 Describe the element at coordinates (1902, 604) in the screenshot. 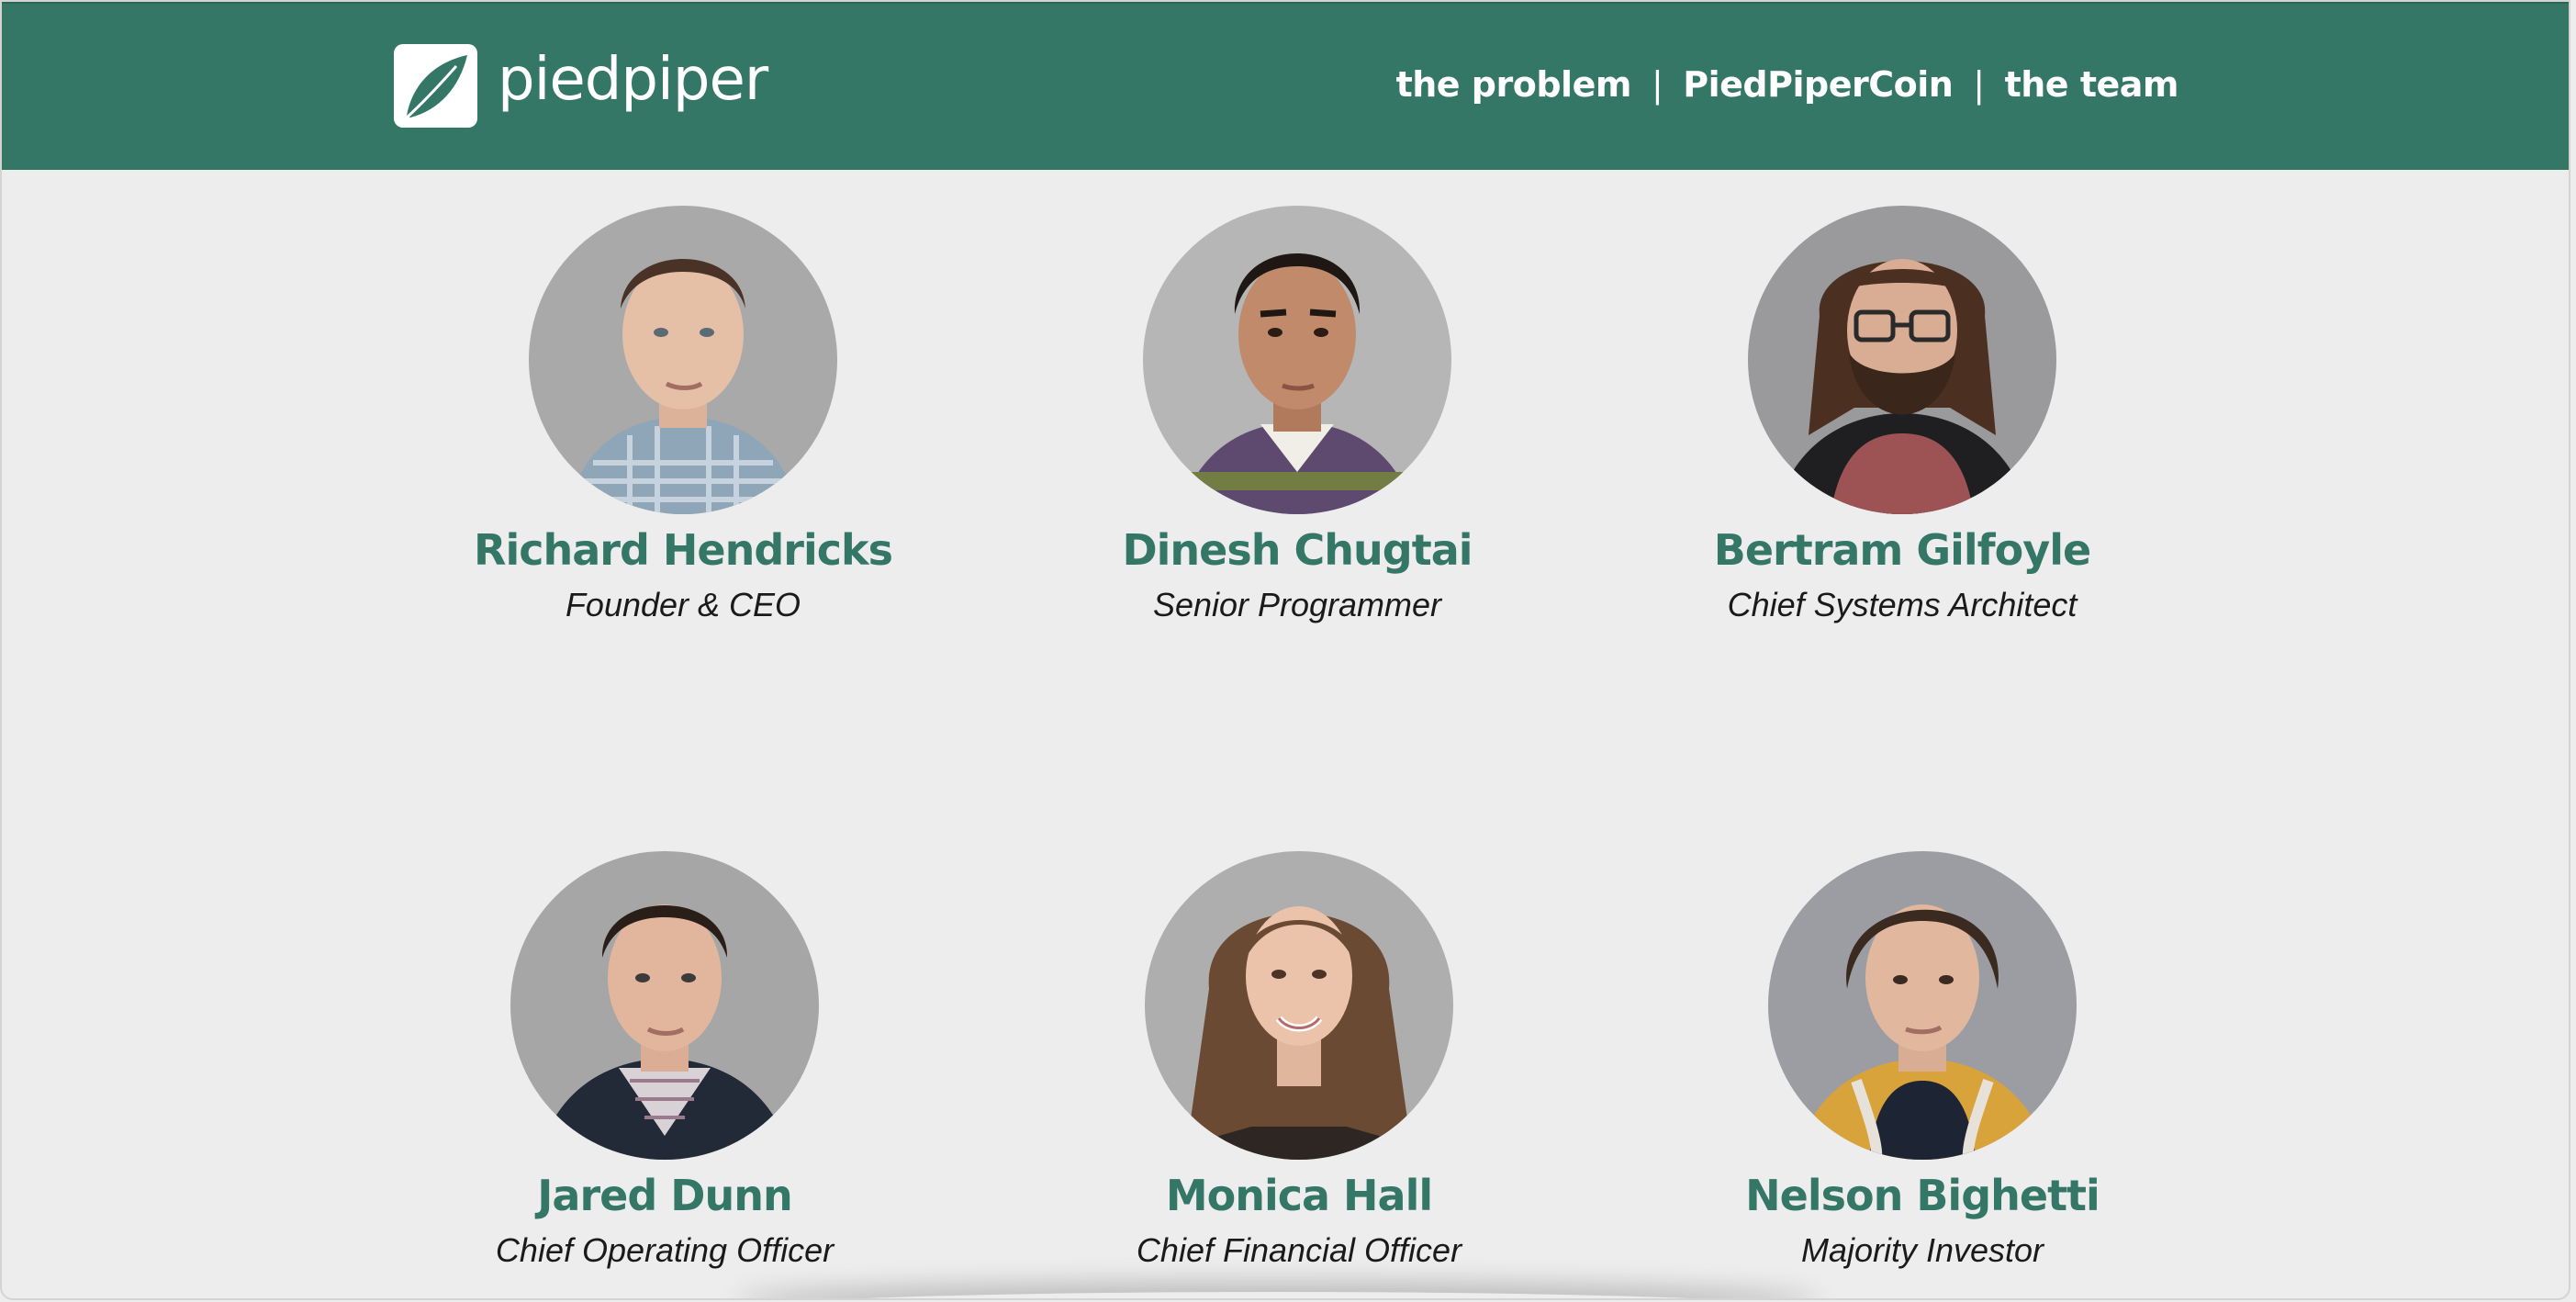

I see `member-role: Chief Systems Architect` at that location.